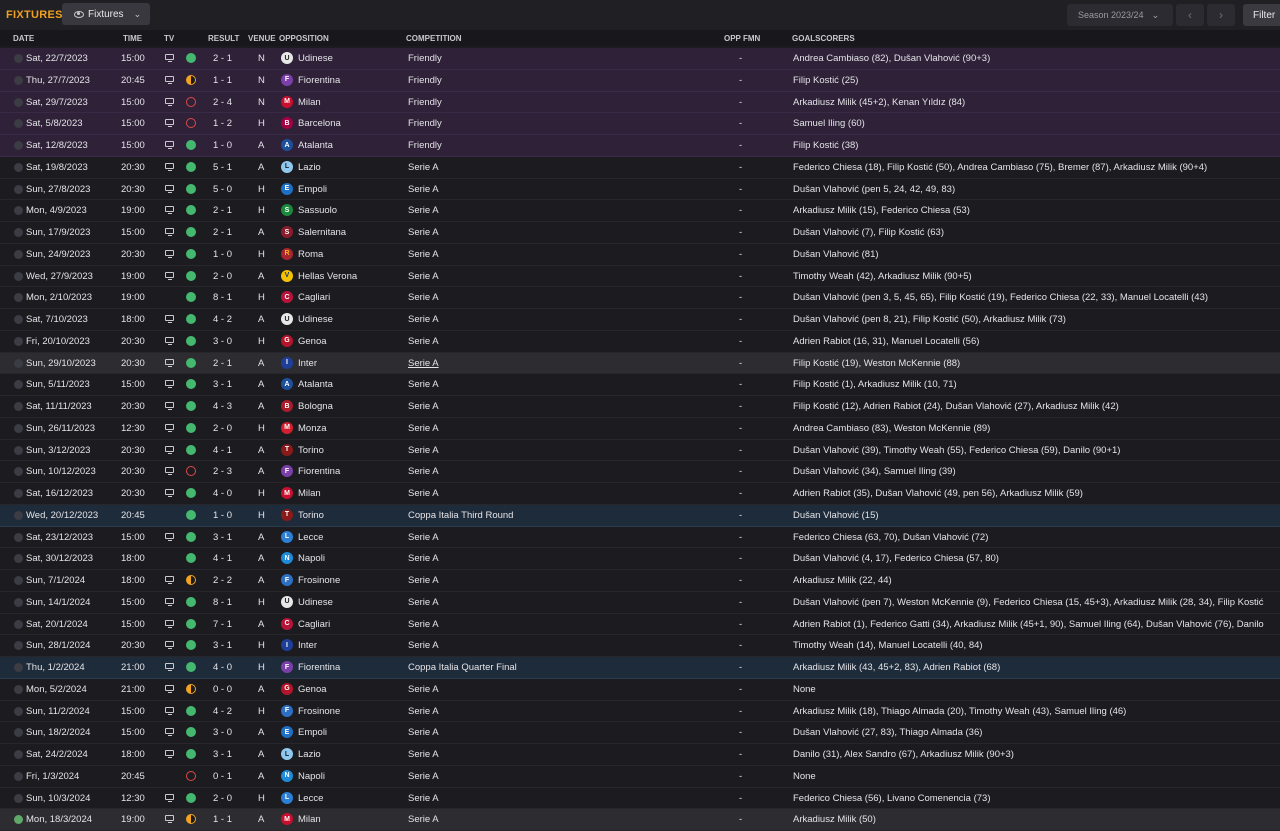 This screenshot has height=831, width=1280. What do you see at coordinates (62, 515) in the screenshot?
I see `fixture-date: Wed, 20/12/2023` at bounding box center [62, 515].